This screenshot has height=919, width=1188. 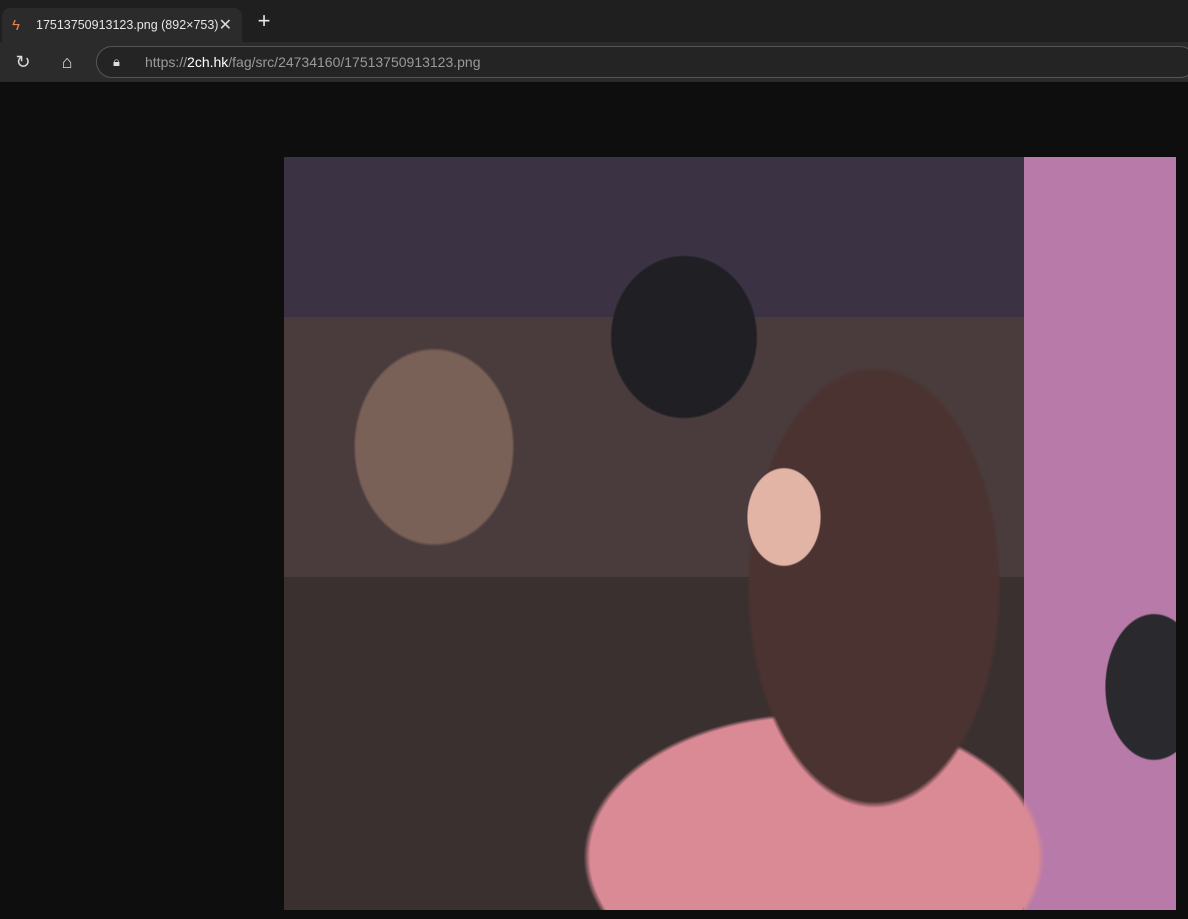 What do you see at coordinates (594, 21) in the screenshot?
I see `tab-bar: ϟ 17513750913123.png (892×753) ✕ +` at bounding box center [594, 21].